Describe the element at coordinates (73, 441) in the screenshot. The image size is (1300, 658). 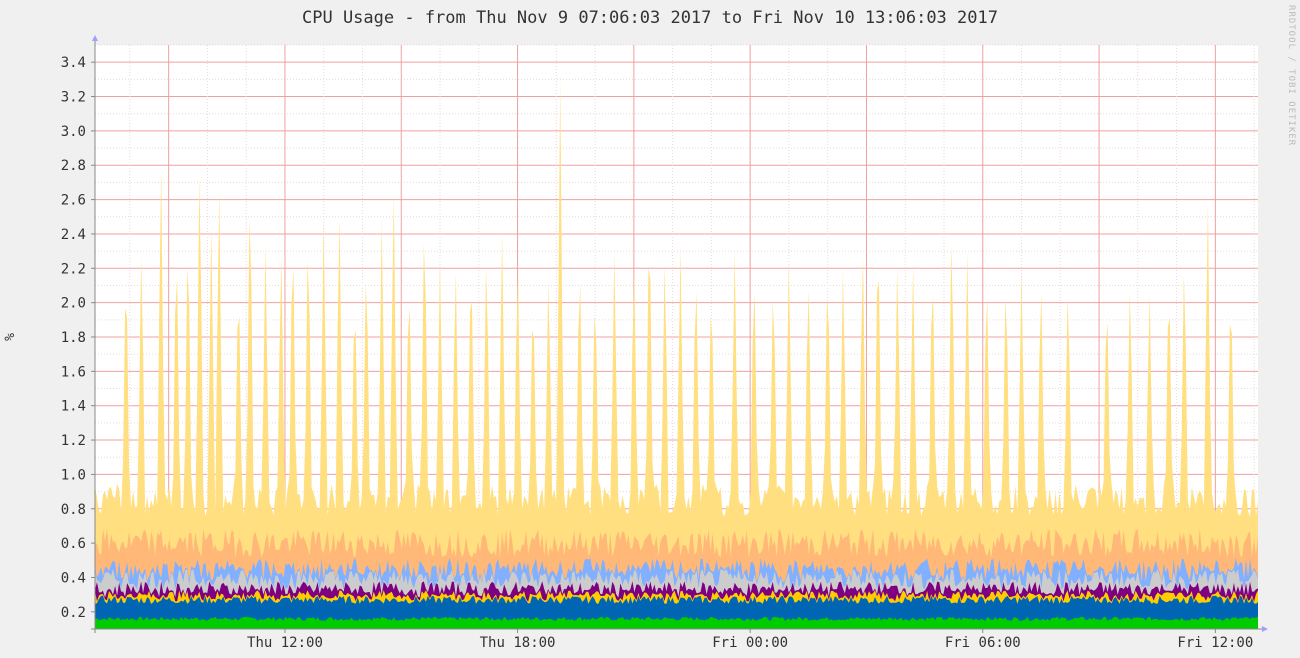
I see `y-tick-label: 1.2` at that location.